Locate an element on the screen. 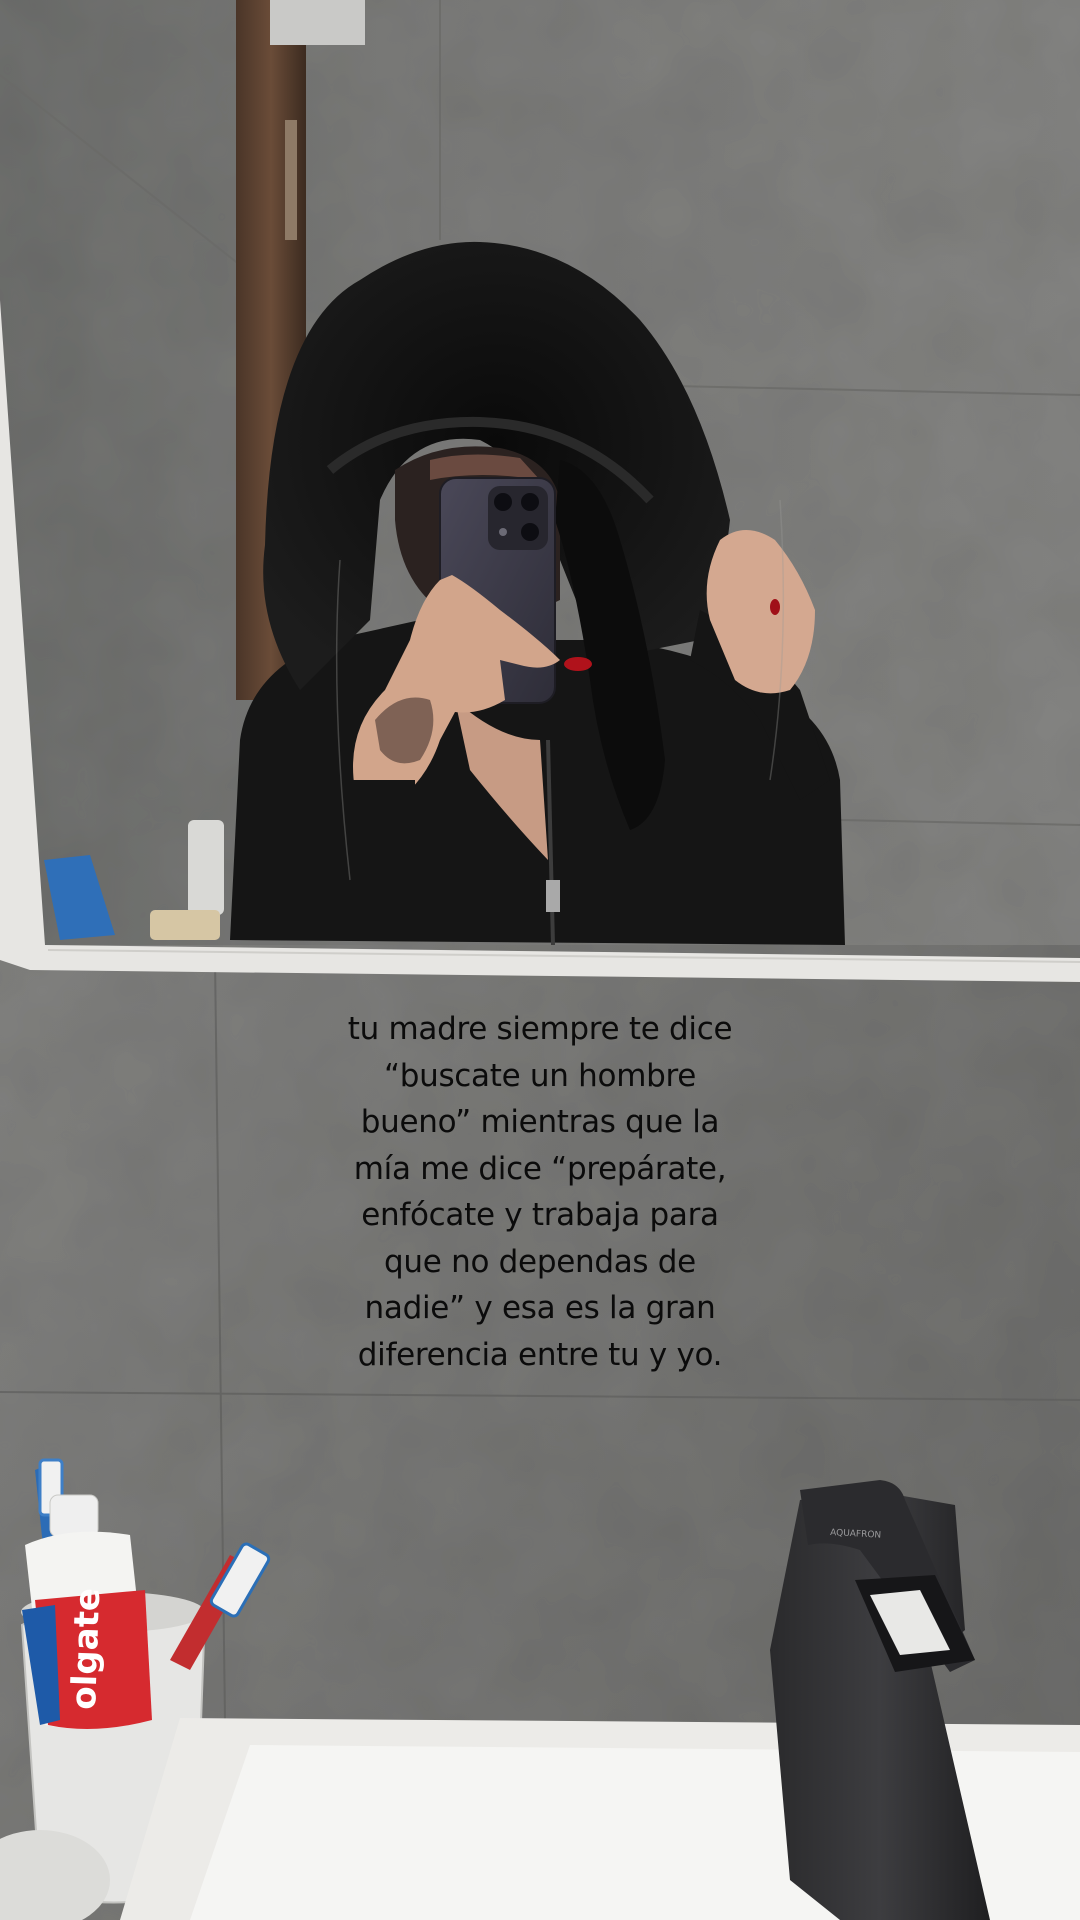  caption-line: bueno” mientras que la is located at coordinates (540, 1122).